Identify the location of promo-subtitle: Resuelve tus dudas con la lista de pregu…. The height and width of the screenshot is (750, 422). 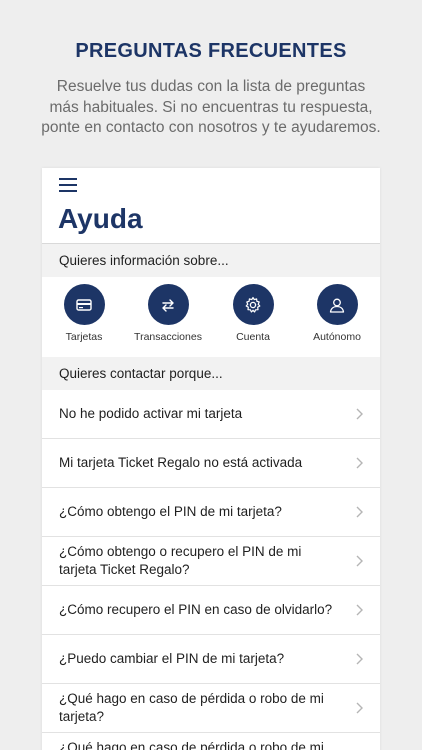
(211, 108).